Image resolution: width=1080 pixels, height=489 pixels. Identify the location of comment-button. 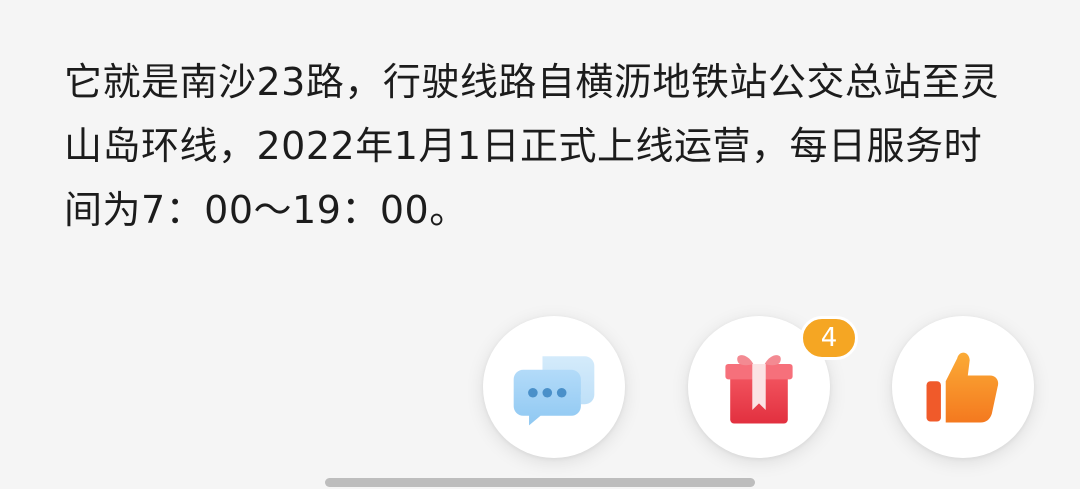
(554, 387).